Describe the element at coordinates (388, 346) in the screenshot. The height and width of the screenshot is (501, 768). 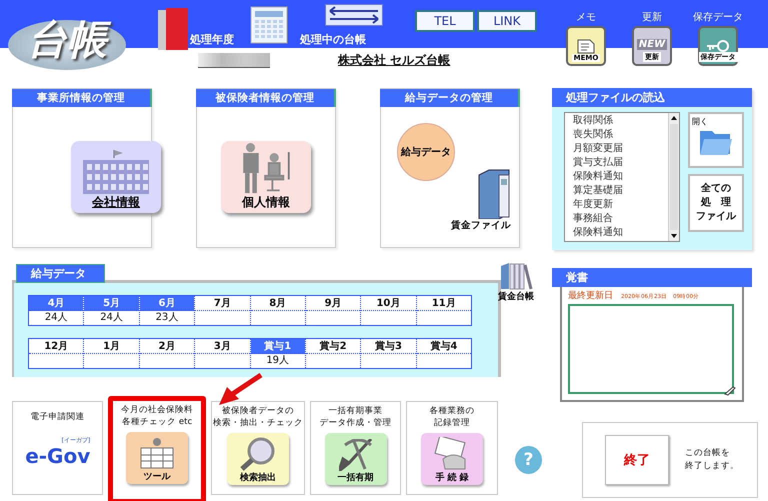
I see `month-header: 賞与3` at that location.